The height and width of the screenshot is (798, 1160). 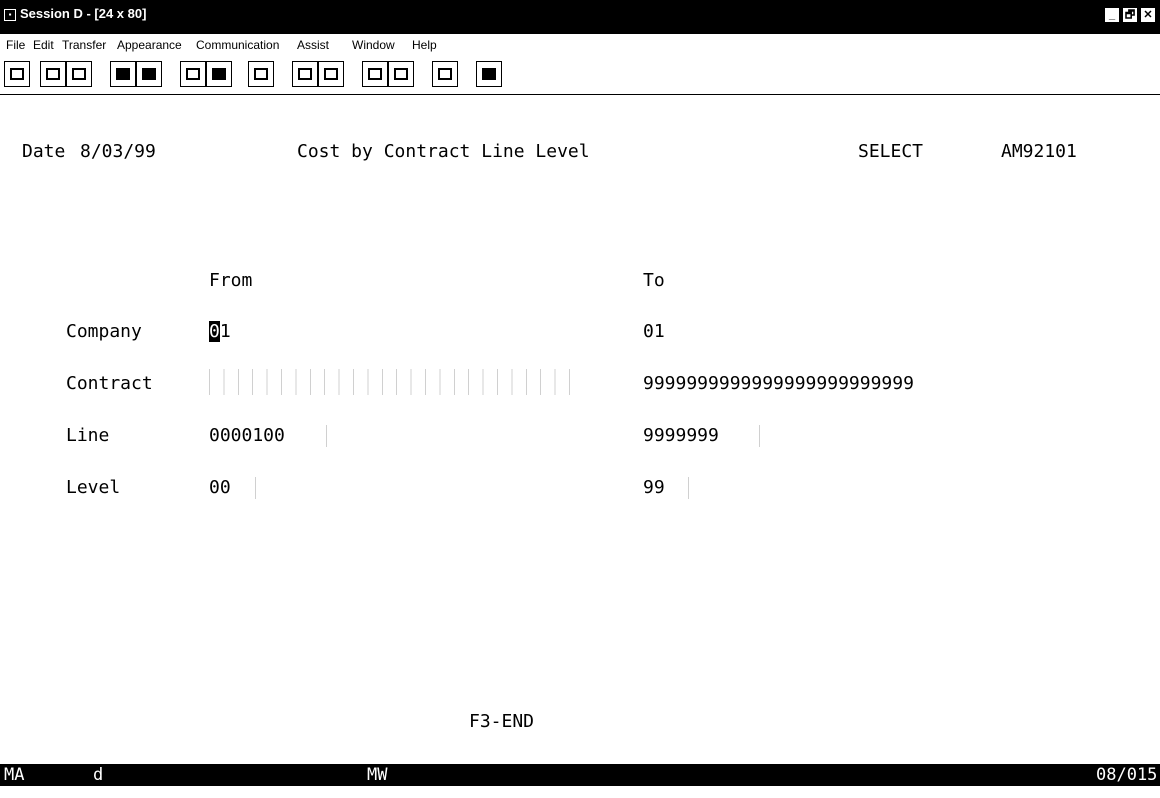 I want to click on contract-from-field, so click(x=391, y=382).